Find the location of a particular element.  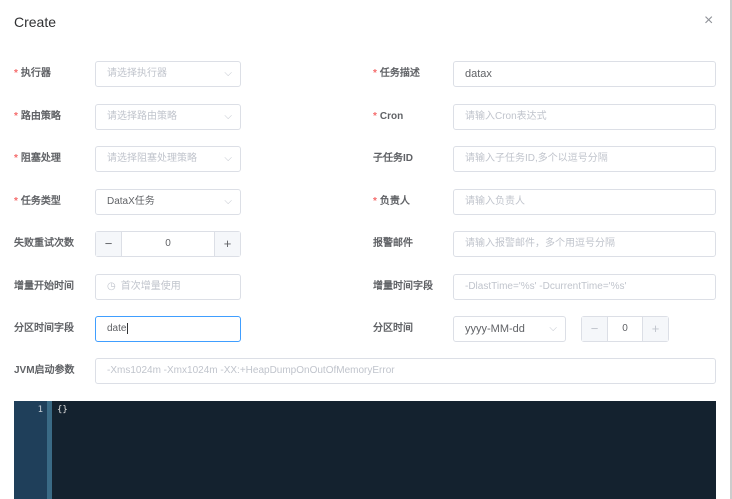

editor-gutter: 1 is located at coordinates (30, 450).